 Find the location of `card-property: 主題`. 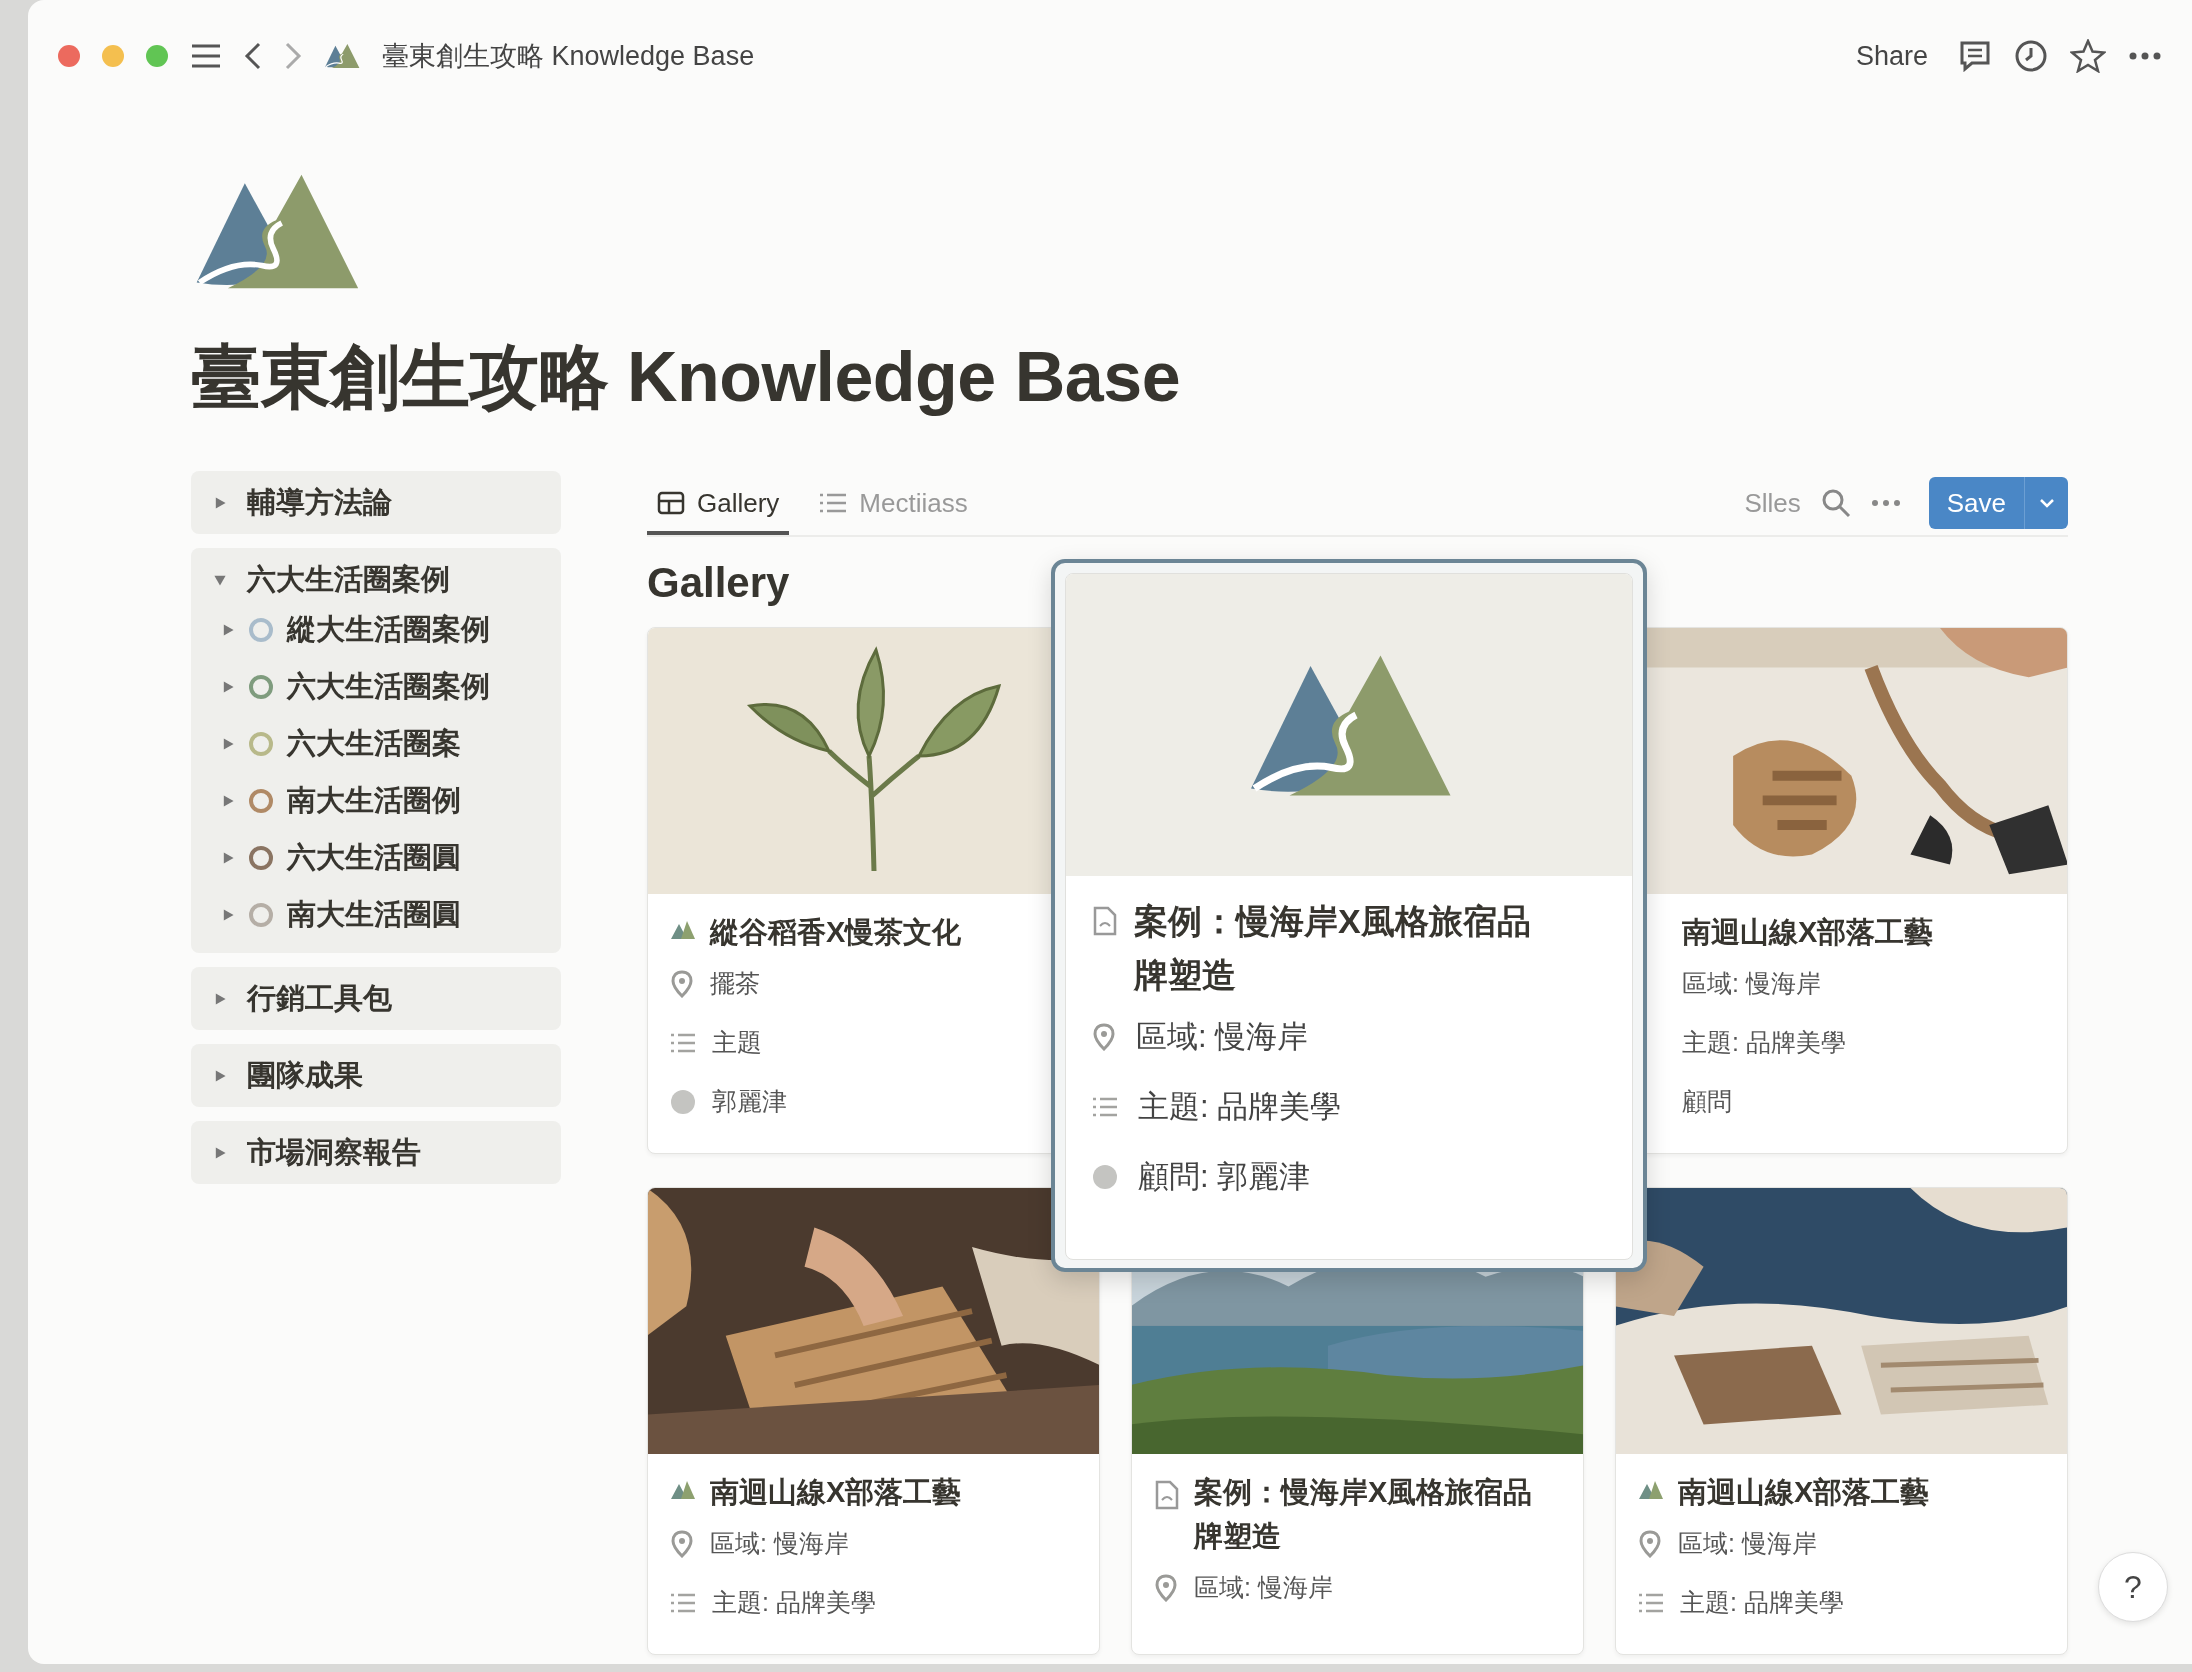

card-property: 主題 is located at coordinates (737, 1042).